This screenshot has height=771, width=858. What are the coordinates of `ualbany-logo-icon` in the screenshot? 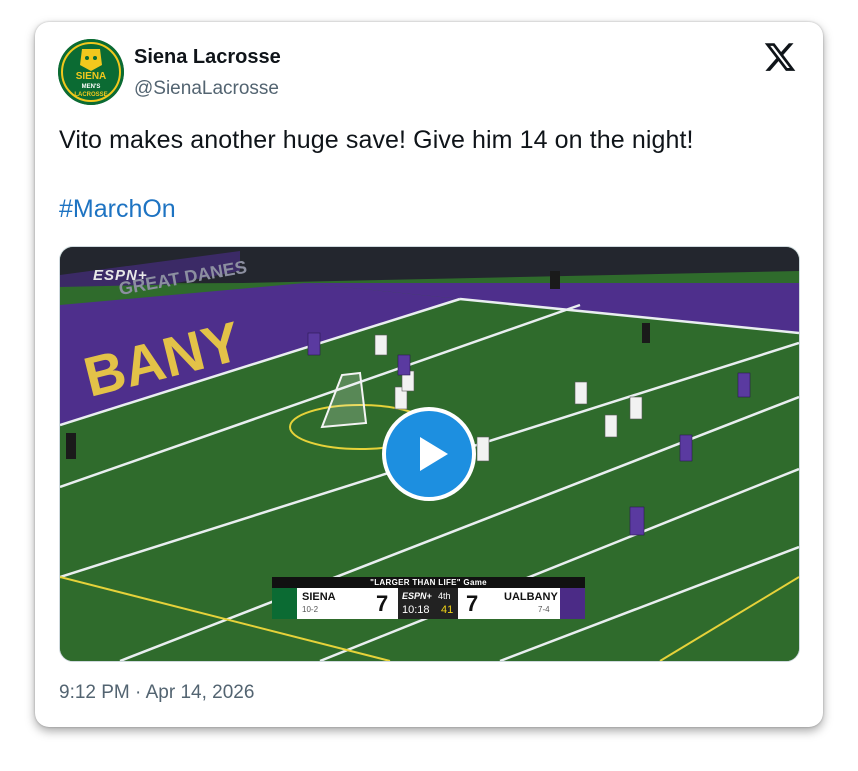 It's located at (572, 603).